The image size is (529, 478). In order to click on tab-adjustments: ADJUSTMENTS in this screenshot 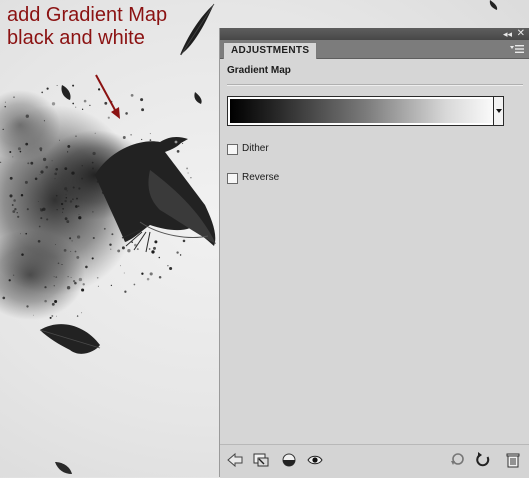, I will do `click(270, 50)`.